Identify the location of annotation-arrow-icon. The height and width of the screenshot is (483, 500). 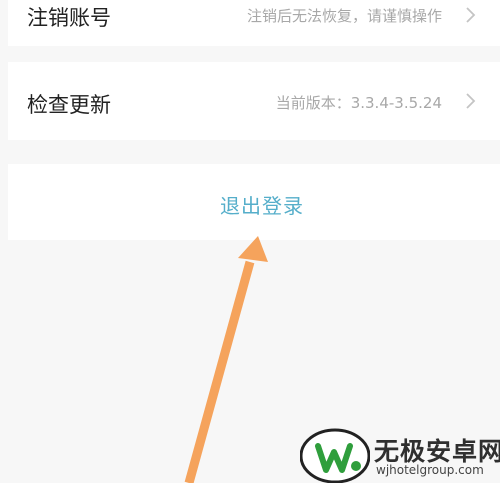
(226, 359).